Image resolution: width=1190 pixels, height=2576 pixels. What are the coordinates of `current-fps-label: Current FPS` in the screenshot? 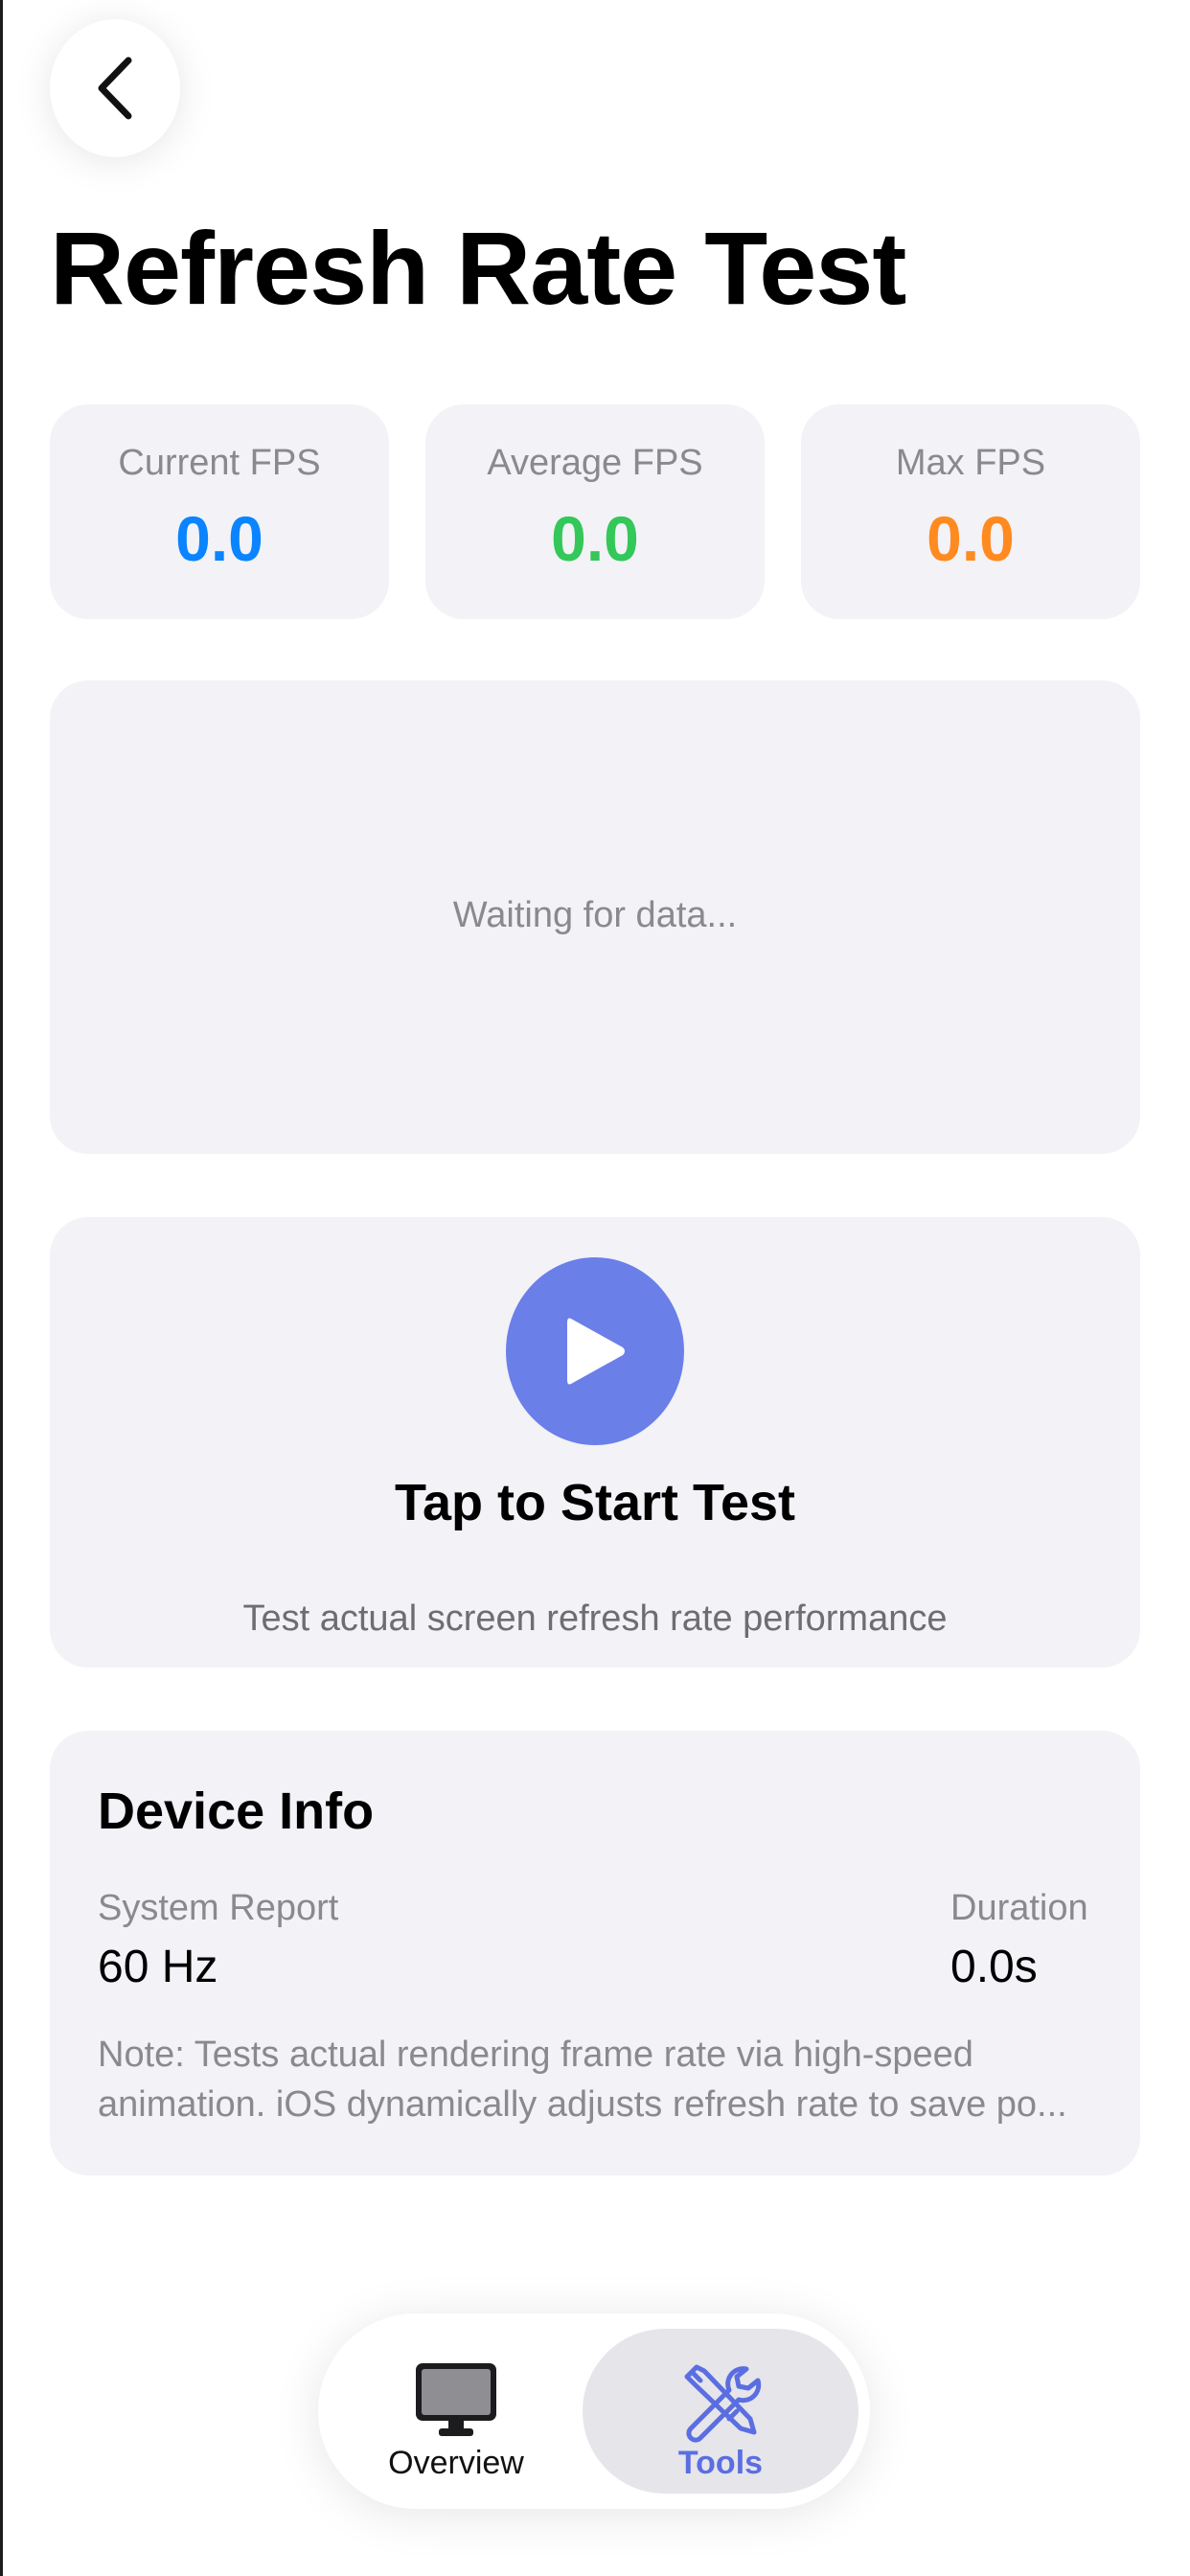 It's located at (220, 463).